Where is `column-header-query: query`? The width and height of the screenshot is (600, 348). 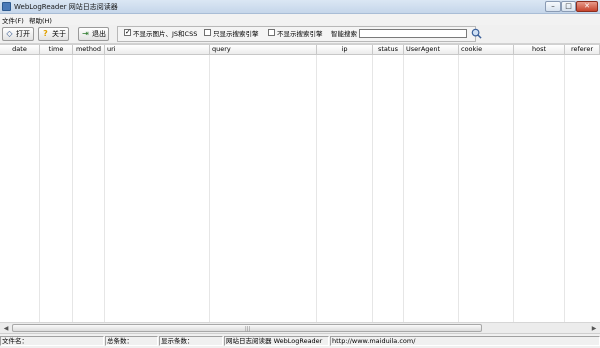
column-header-query: query is located at coordinates (263, 50).